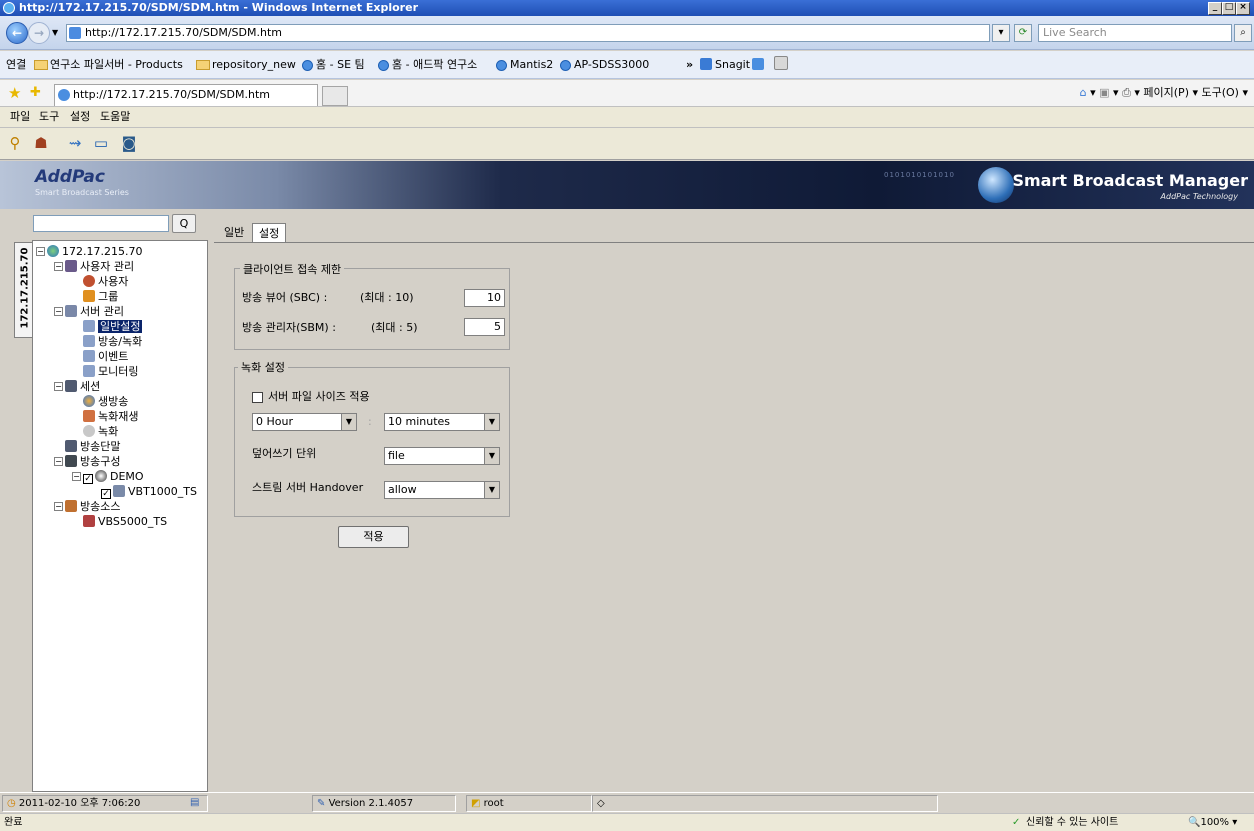  Describe the element at coordinates (782, 65) in the screenshot. I see `snagit-edit-icon` at that location.